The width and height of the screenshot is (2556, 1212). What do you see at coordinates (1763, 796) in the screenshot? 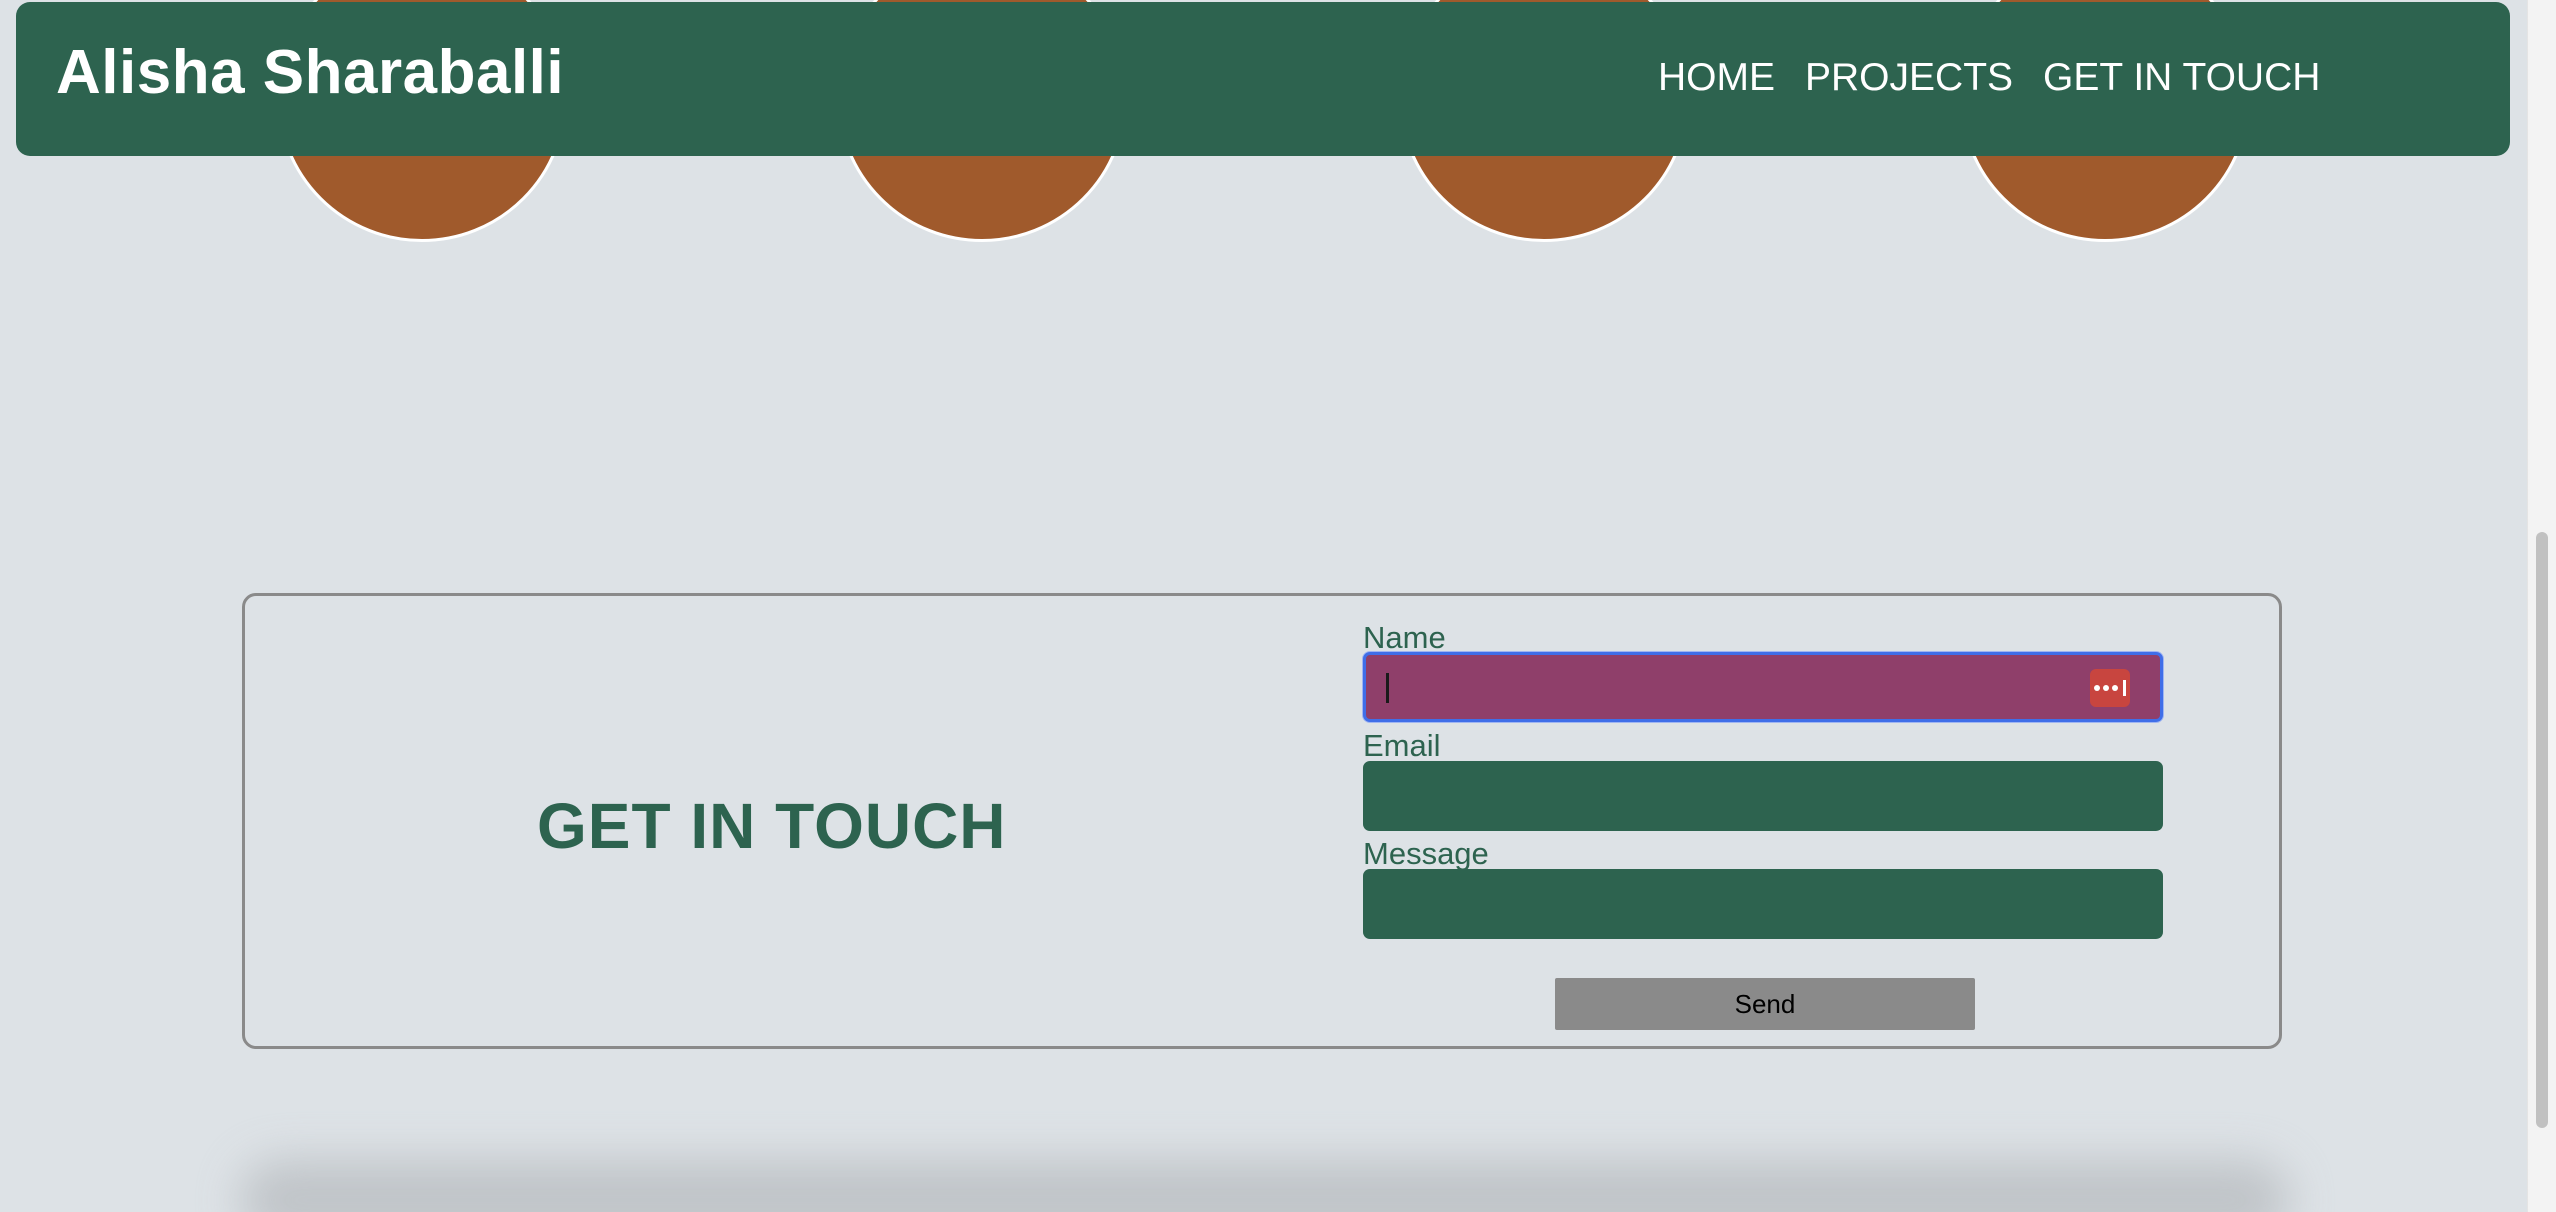
I see `email-input` at bounding box center [1763, 796].